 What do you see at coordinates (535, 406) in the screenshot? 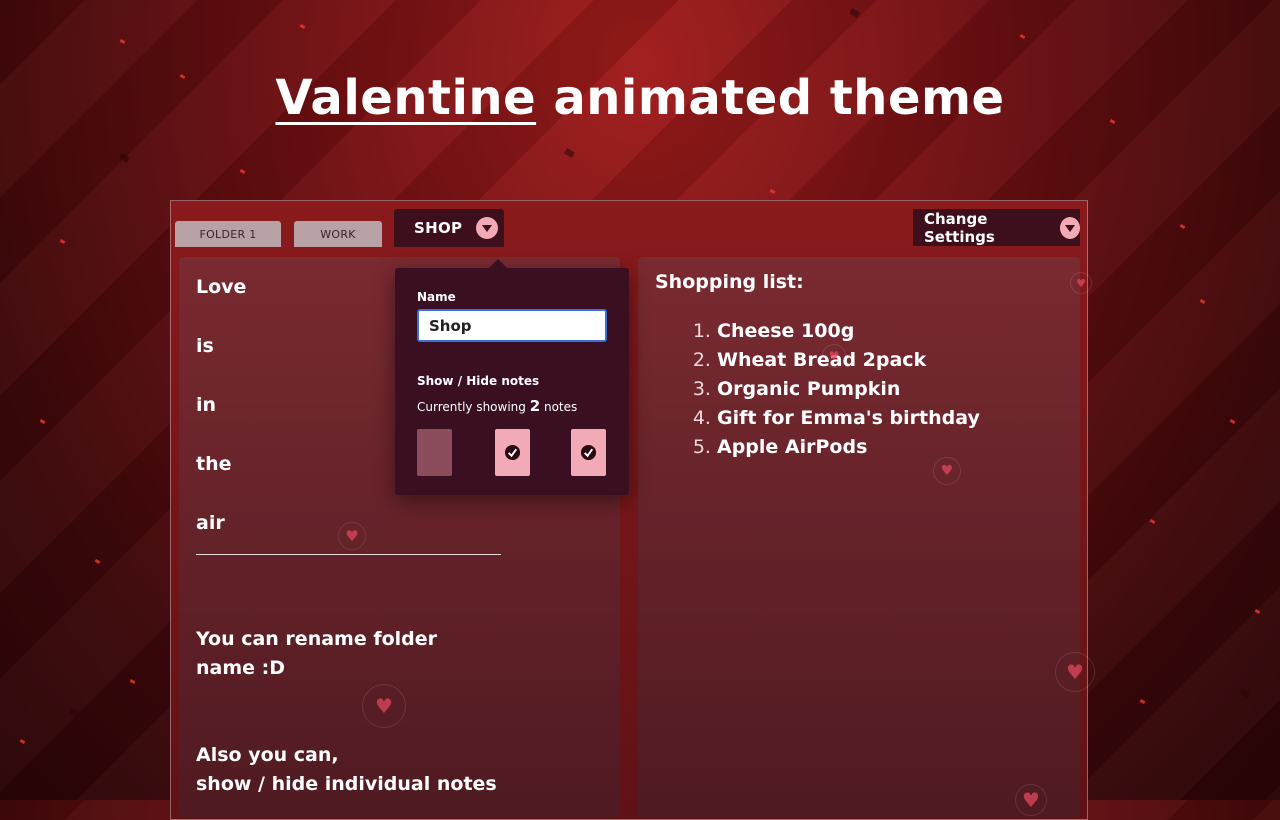
I see `showing-number: 2` at bounding box center [535, 406].